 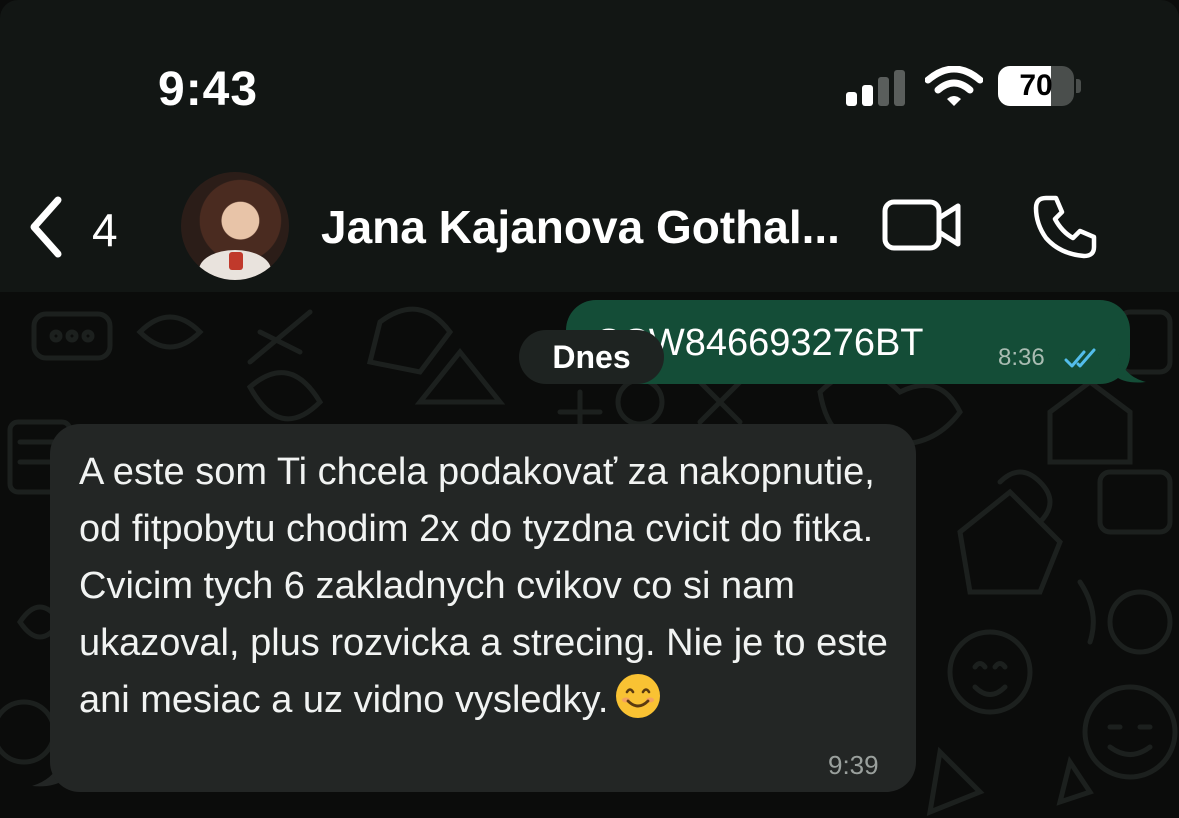 I want to click on video-camera-icon, so click(x=922, y=225).